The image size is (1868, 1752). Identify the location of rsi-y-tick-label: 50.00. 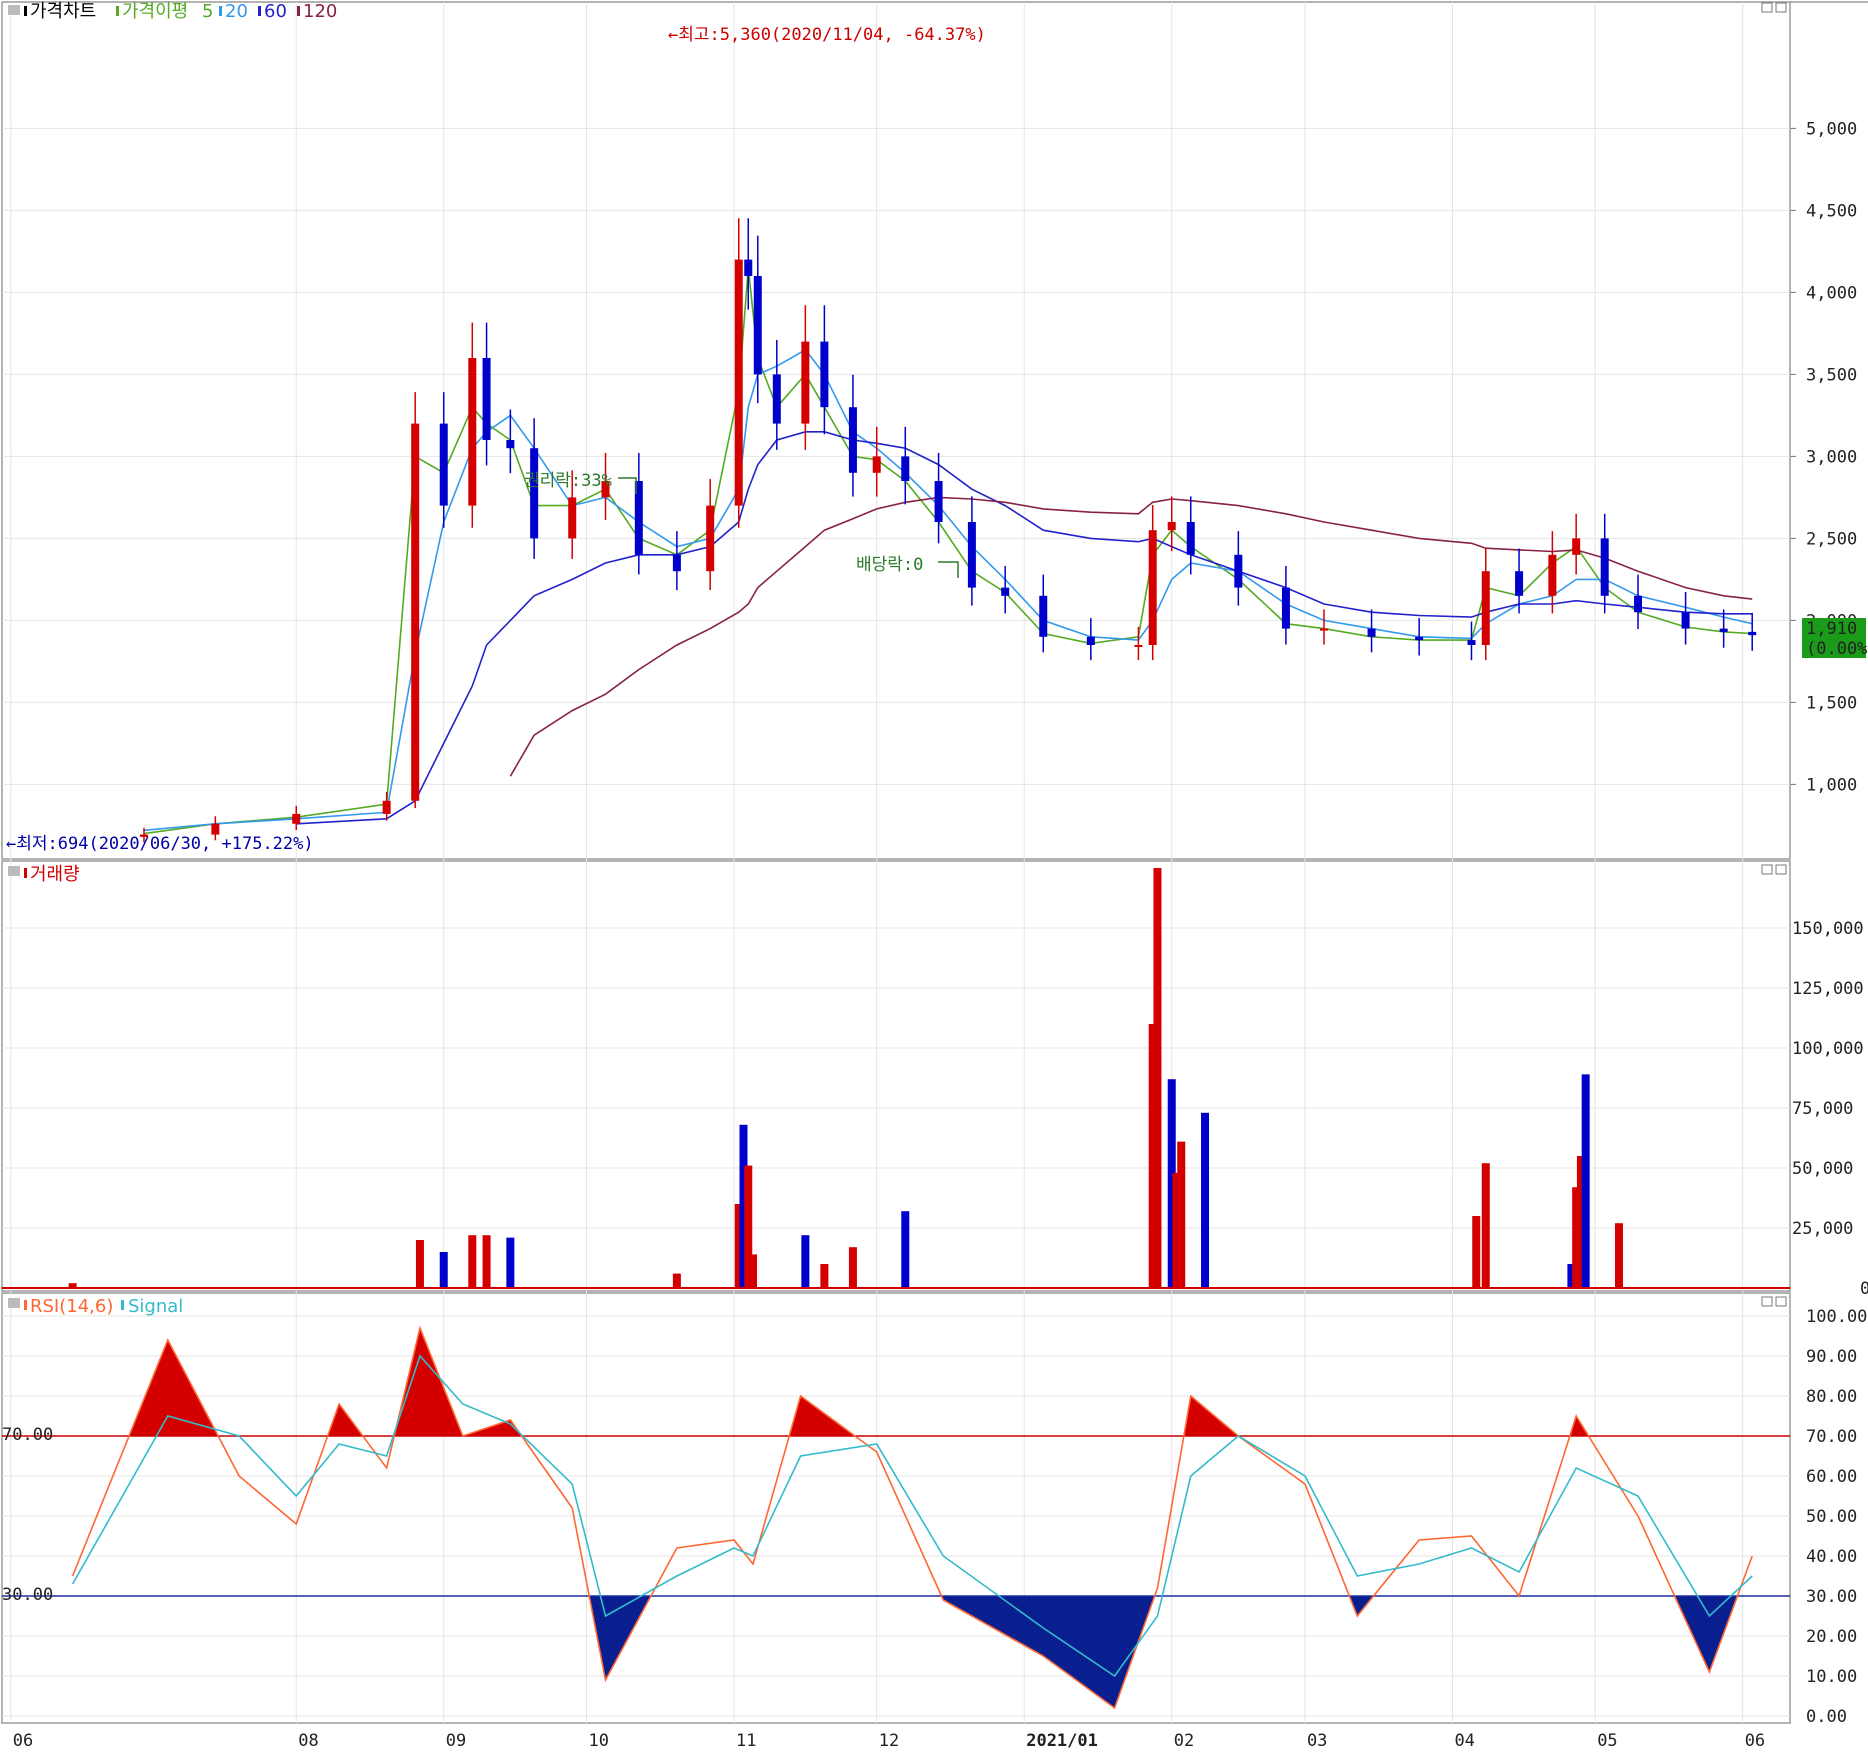
(1831, 1517).